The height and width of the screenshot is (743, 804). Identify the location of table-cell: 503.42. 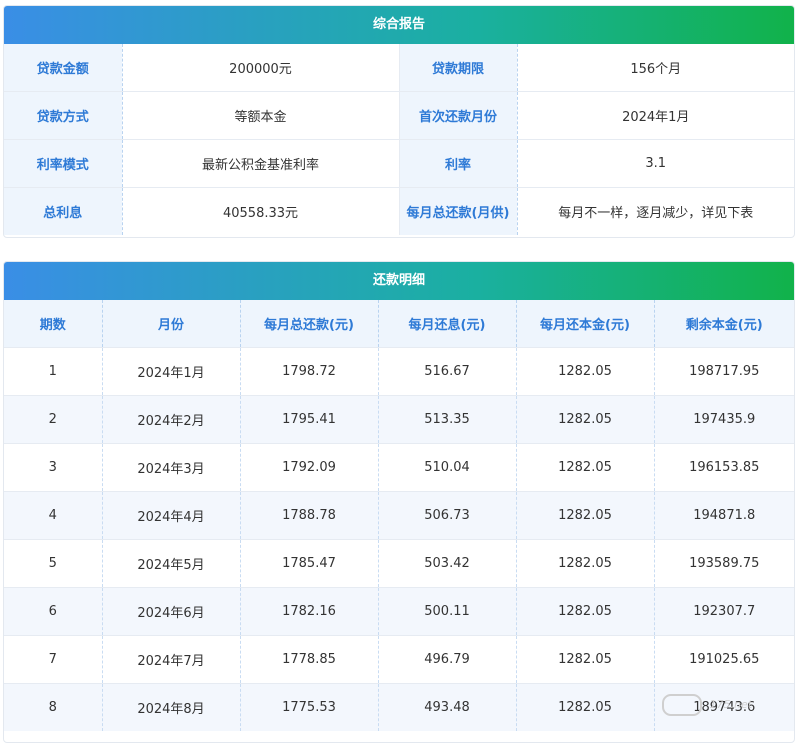
(447, 563).